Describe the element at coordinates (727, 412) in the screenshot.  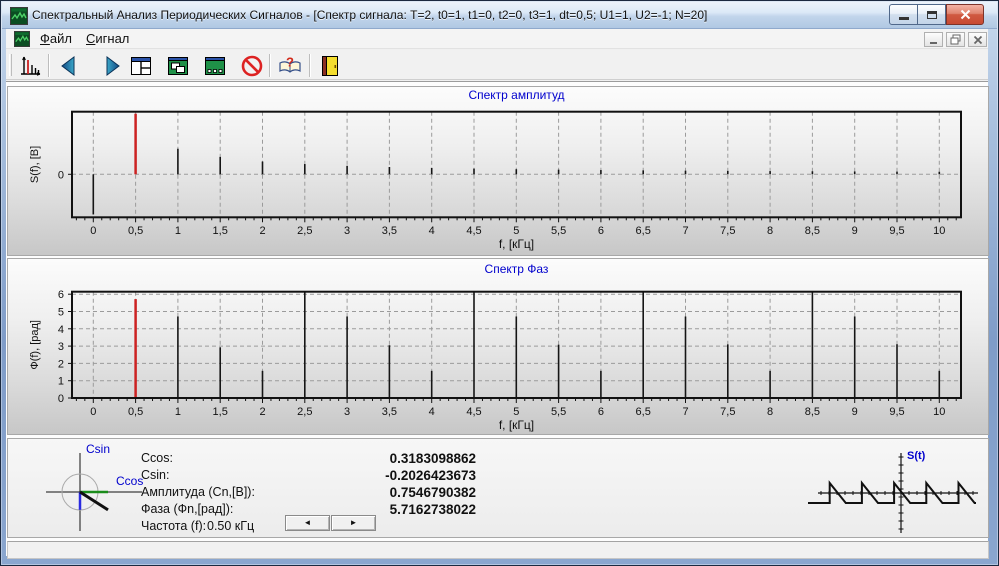
I see `x-tick-label: 7,5` at that location.